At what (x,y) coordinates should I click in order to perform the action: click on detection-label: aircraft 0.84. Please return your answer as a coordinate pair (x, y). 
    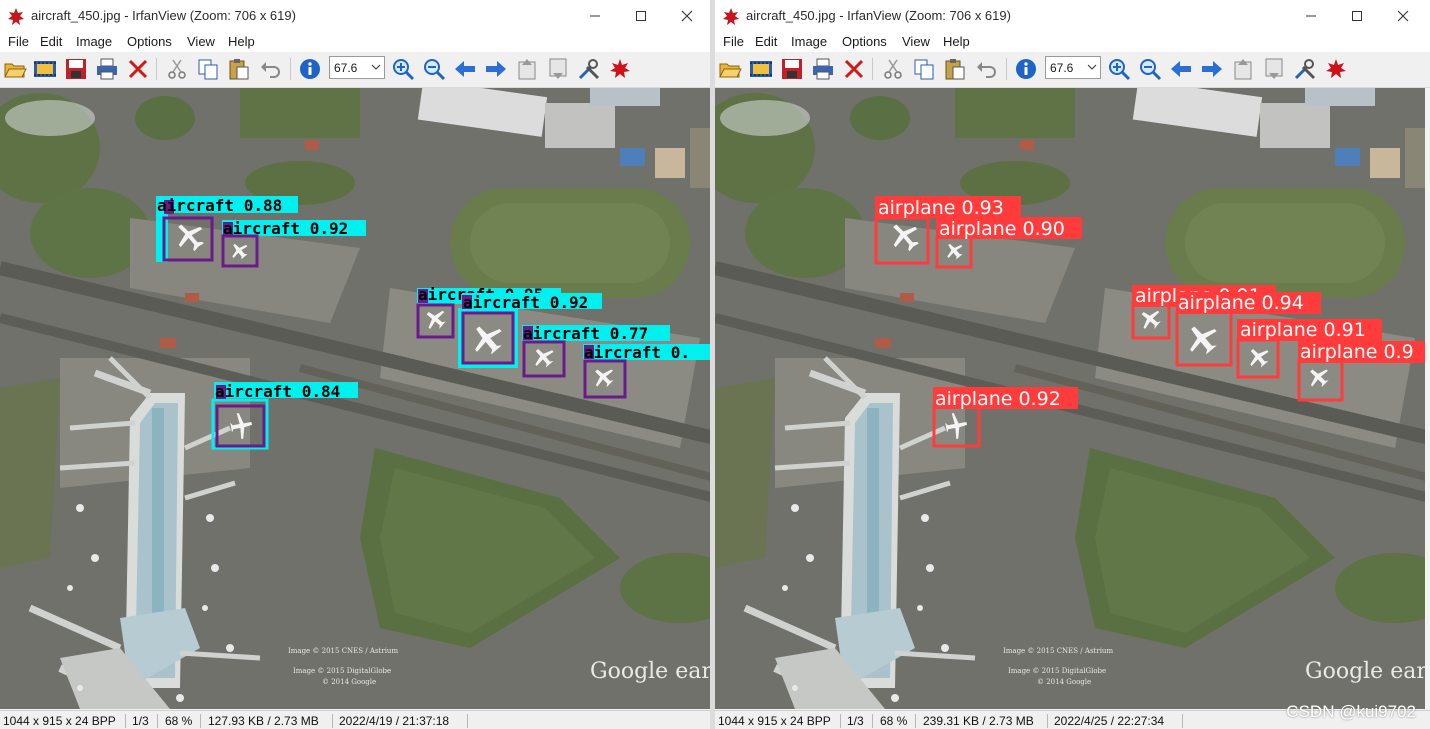
    Looking at the image, I should click on (277, 391).